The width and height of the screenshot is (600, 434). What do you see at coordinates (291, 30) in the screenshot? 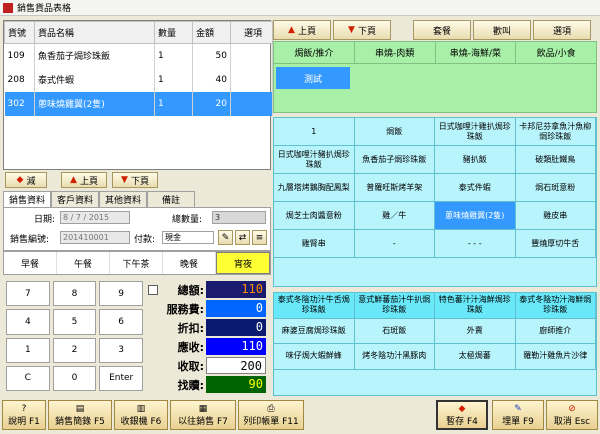
I see `arrow-up-icon: ▲` at bounding box center [291, 30].